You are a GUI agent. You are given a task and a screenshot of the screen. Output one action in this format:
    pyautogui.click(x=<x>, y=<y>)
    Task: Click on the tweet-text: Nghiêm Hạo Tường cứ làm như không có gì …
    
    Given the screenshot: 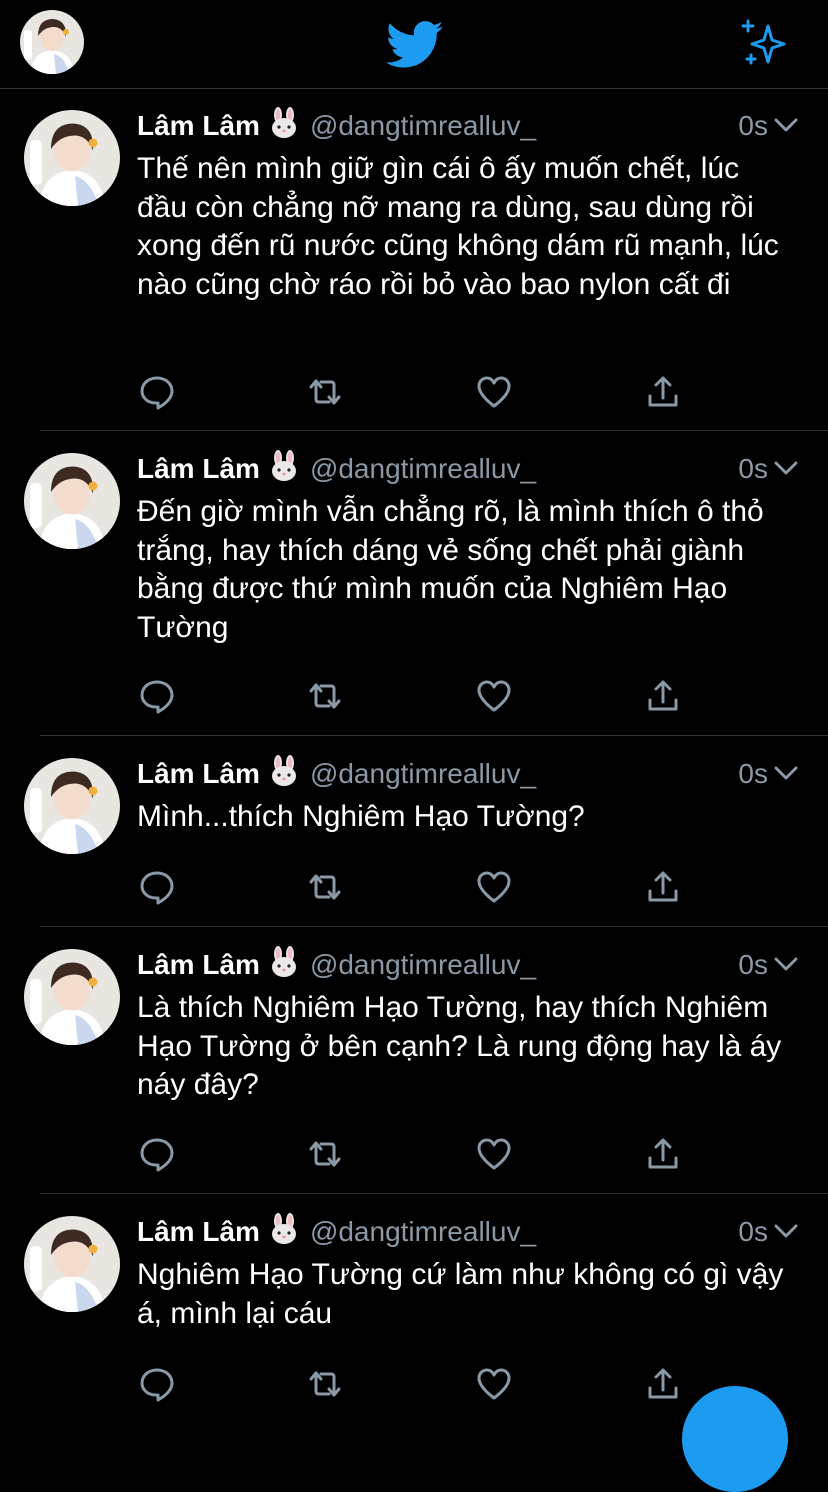 What is the action you would take?
    pyautogui.click(x=460, y=1294)
    